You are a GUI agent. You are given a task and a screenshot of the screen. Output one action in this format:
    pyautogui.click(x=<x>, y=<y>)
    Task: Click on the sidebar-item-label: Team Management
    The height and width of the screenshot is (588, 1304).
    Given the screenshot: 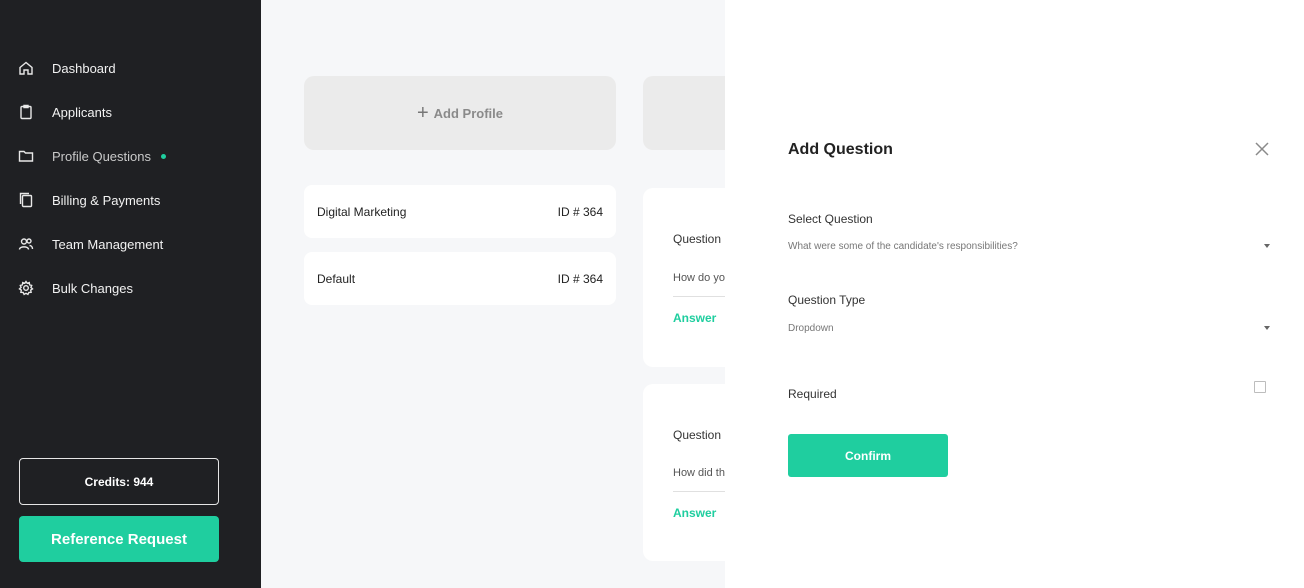 What is the action you would take?
    pyautogui.click(x=108, y=244)
    